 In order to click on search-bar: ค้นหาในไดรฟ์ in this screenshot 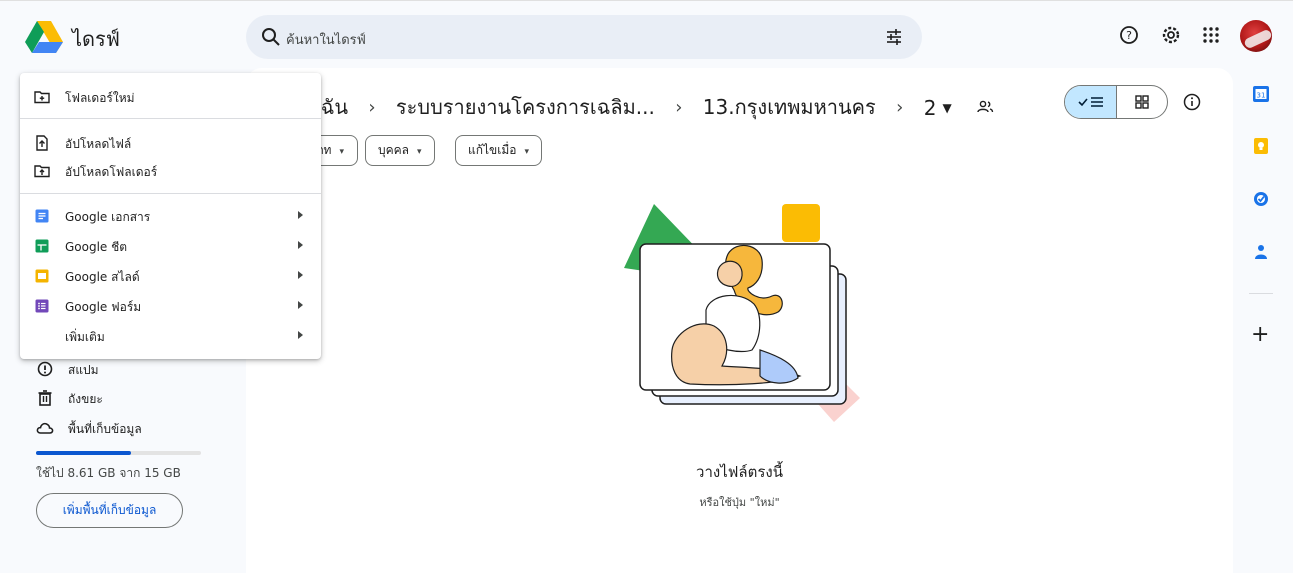, I will do `click(584, 37)`.